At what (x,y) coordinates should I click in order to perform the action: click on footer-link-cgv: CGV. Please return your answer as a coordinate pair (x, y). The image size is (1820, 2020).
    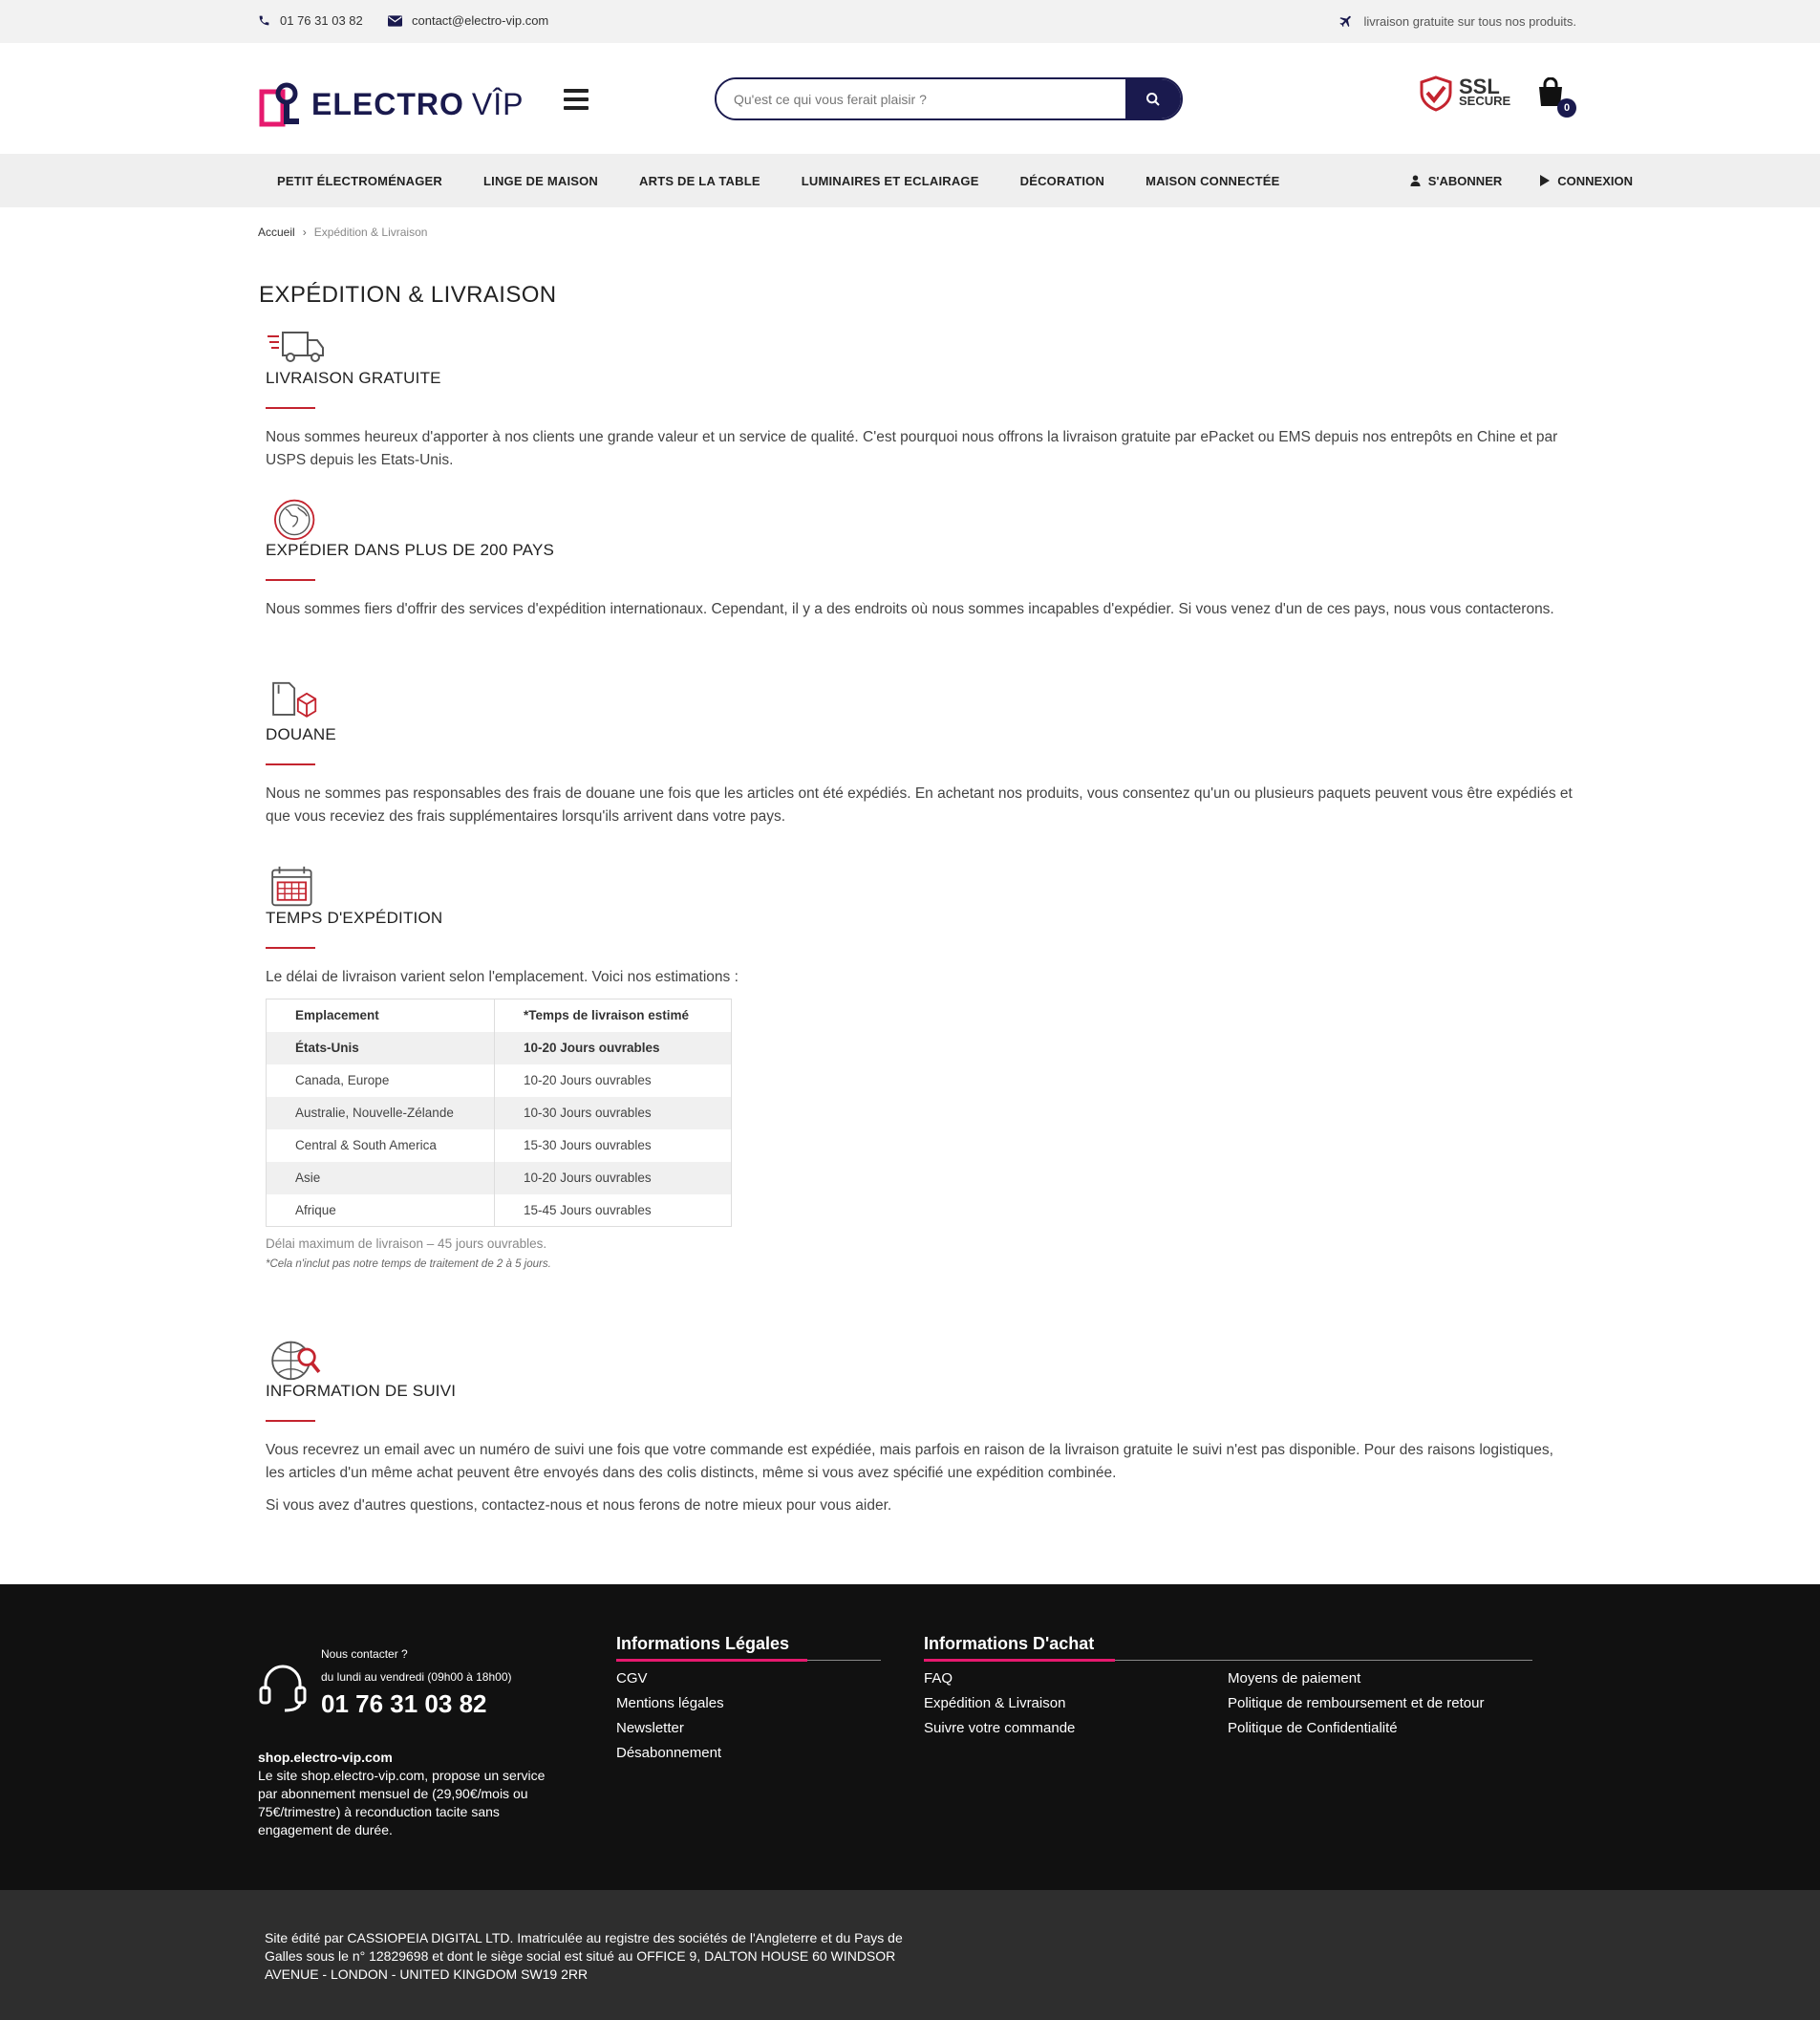
    Looking at the image, I should click on (749, 1679).